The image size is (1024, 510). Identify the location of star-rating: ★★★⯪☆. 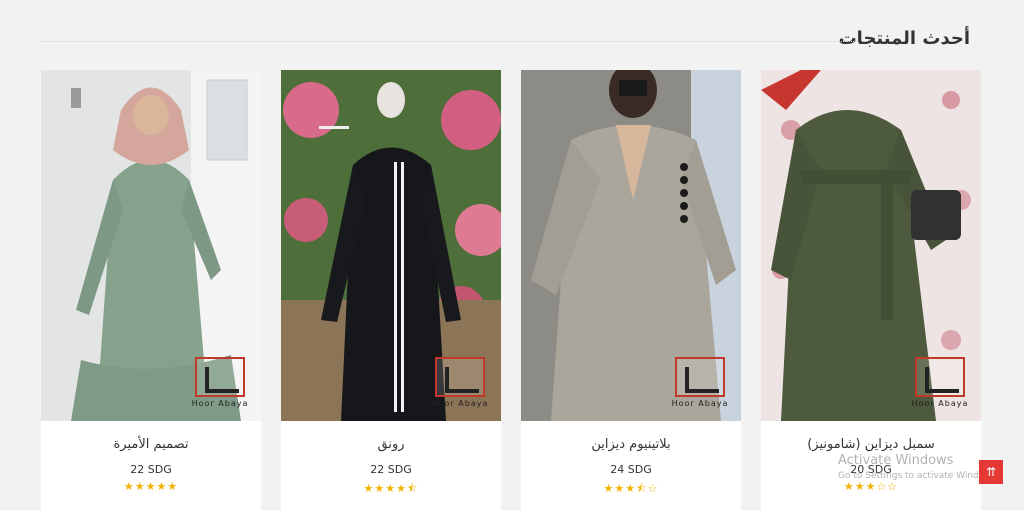
(631, 487).